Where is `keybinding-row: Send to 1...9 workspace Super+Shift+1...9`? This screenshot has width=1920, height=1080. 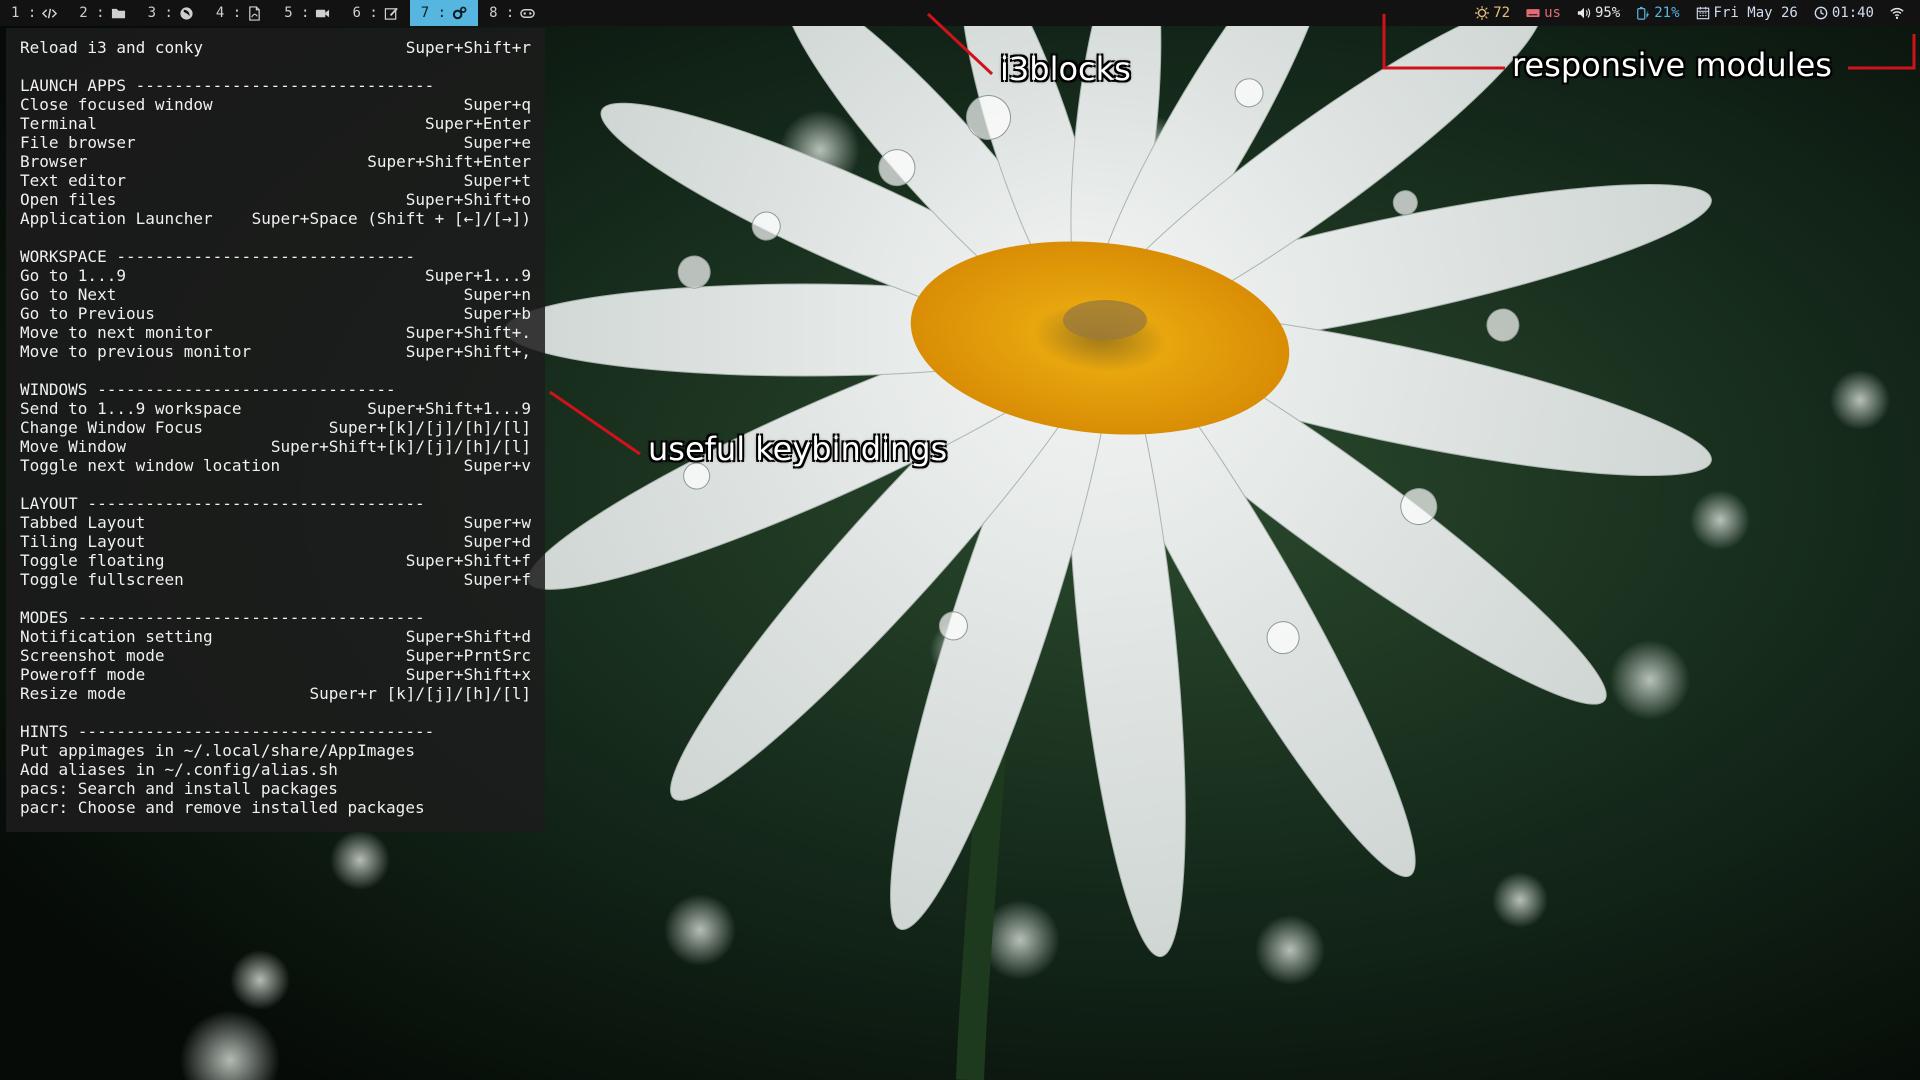
keybinding-row: Send to 1...9 workspace Super+Shift+1...9 is located at coordinates (275, 408).